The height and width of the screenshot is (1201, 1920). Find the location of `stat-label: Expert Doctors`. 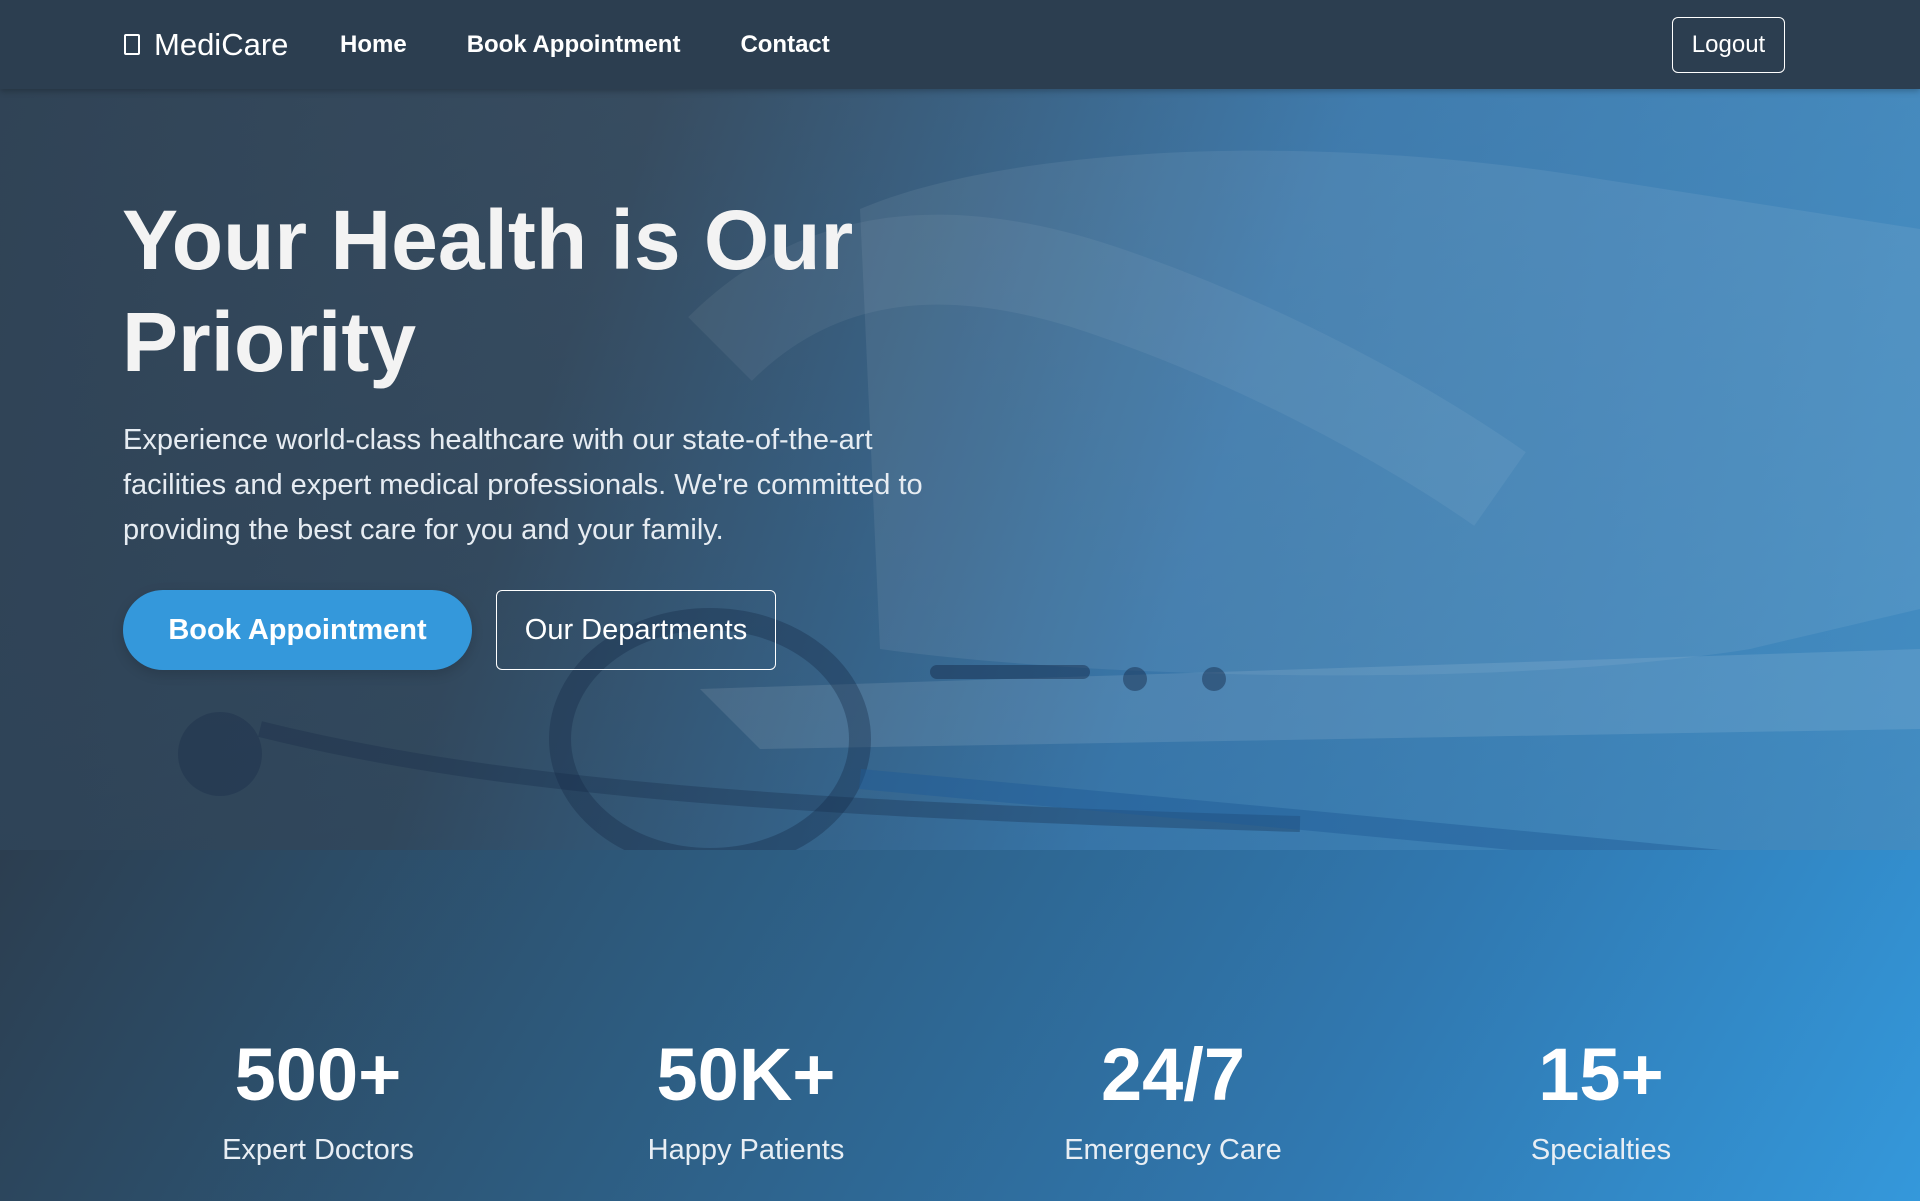

stat-label: Expert Doctors is located at coordinates (318, 1150).